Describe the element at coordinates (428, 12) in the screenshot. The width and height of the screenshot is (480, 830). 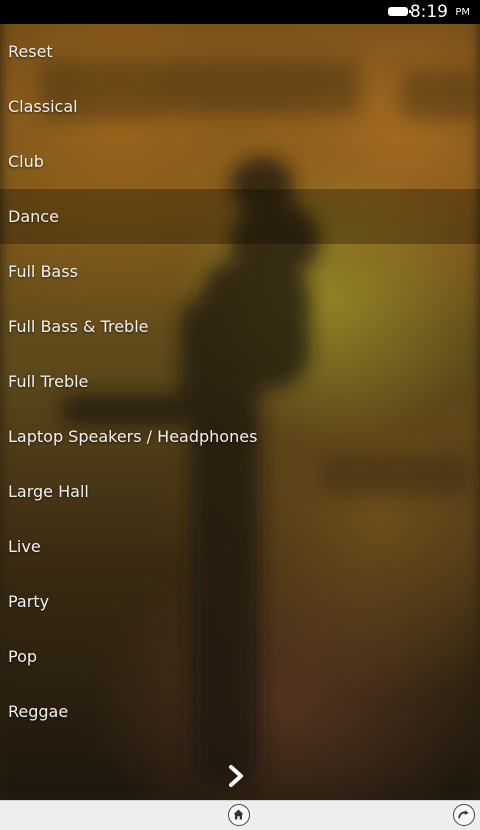
I see `clock-time: 8:19` at that location.